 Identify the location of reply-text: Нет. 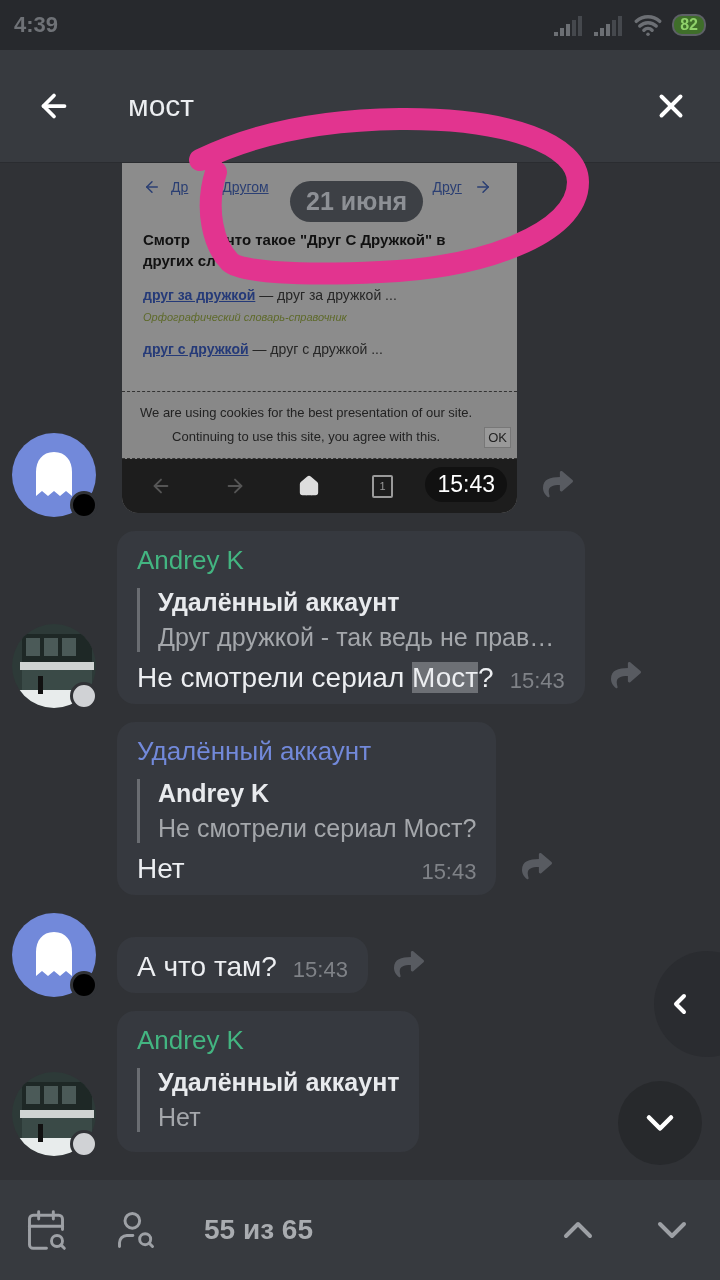
(180, 1117).